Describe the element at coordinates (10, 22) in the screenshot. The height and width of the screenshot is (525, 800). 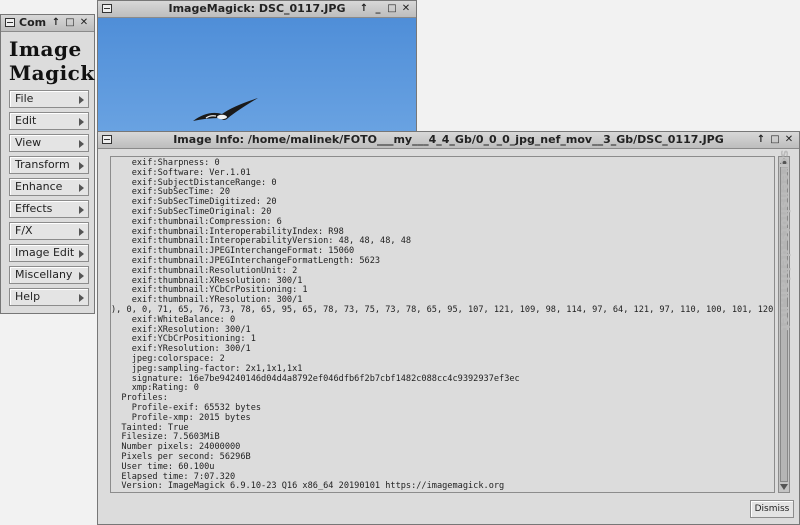
I see `window-menu-icon` at that location.